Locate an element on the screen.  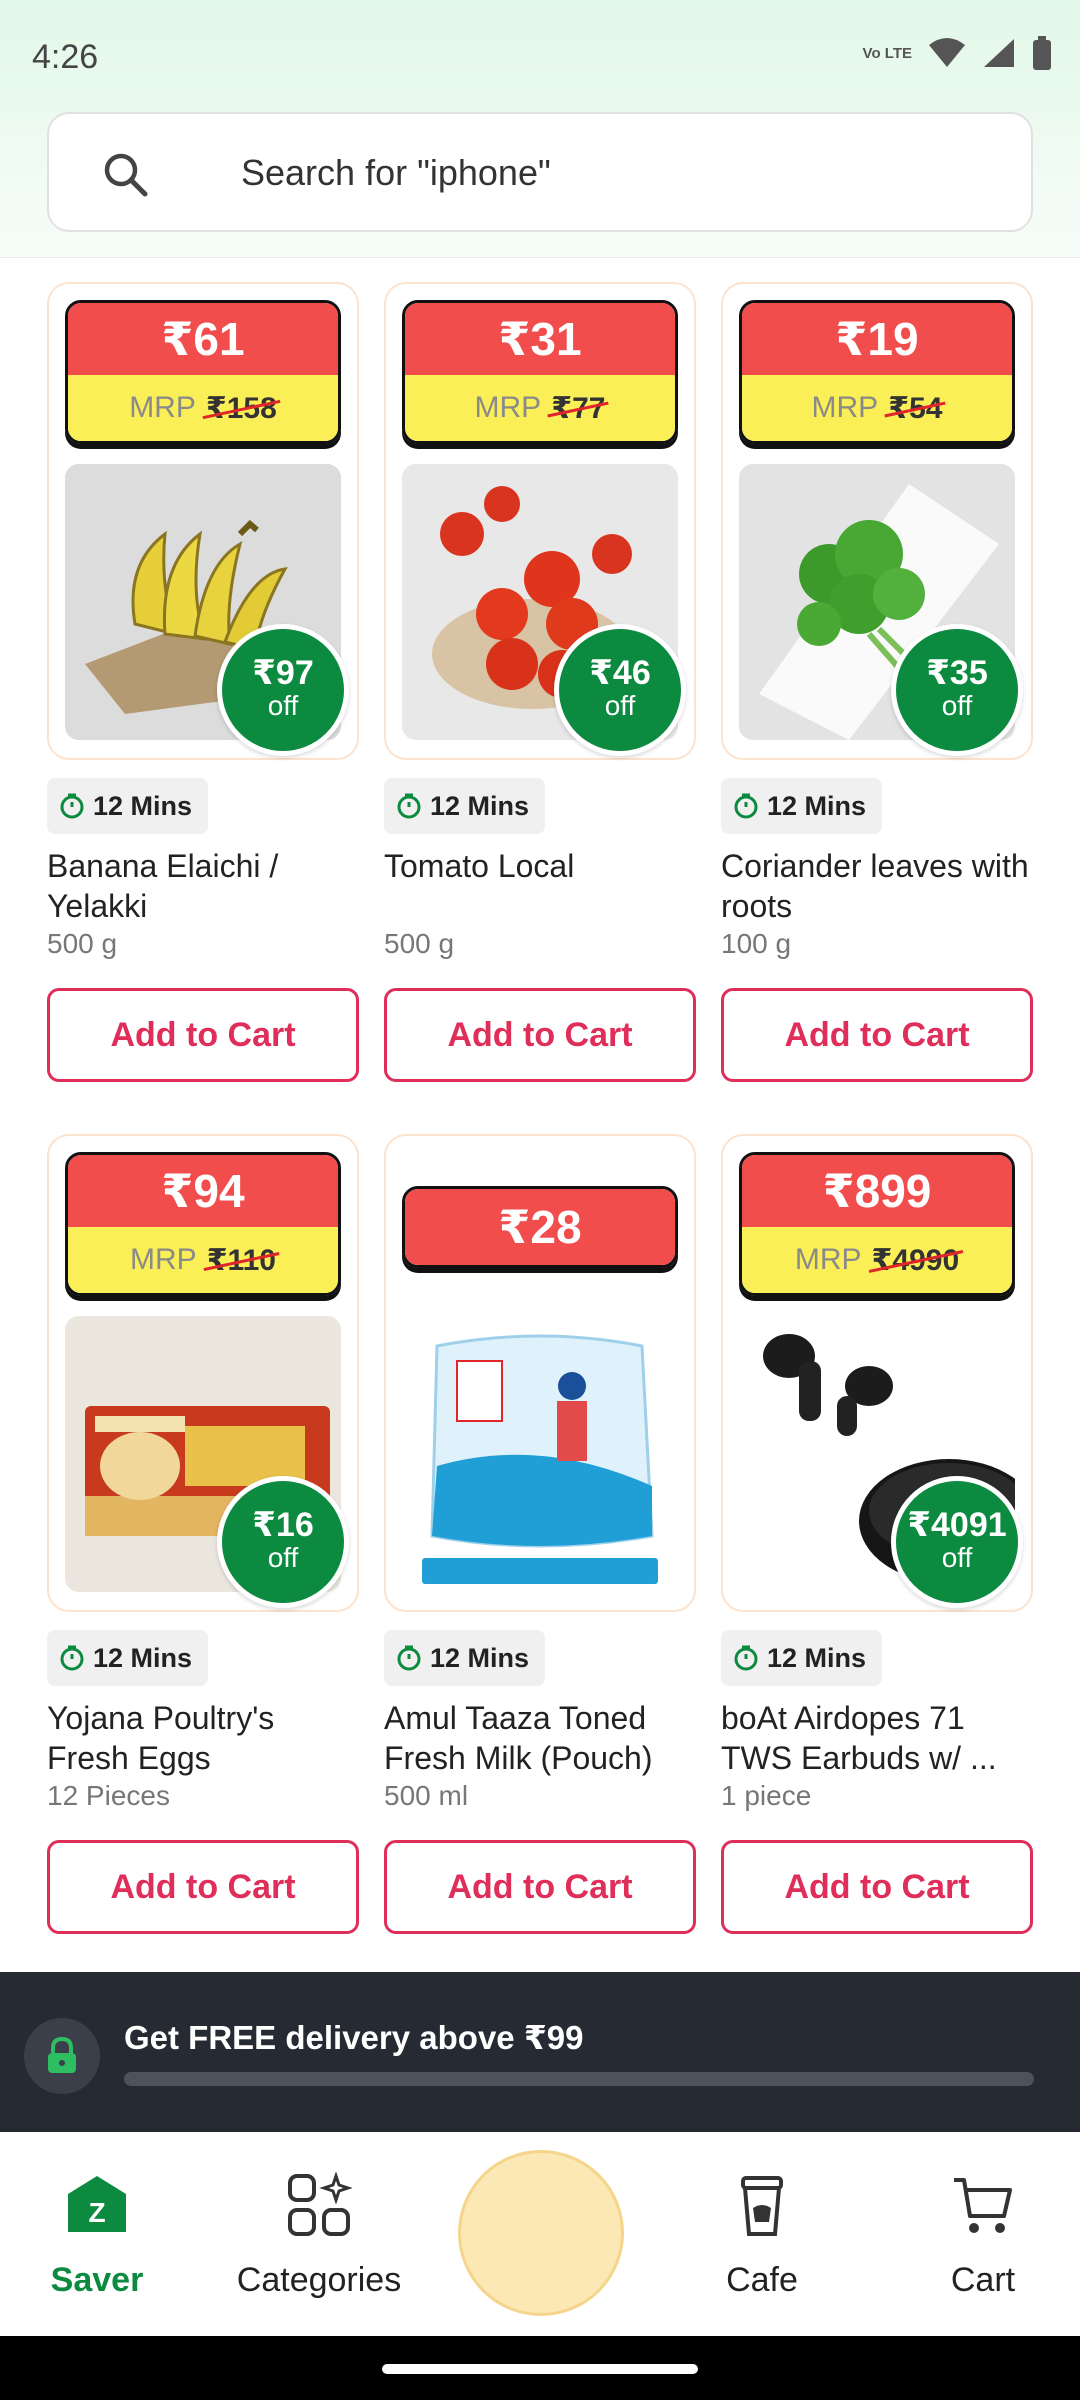
discount-amount: ₹97 is located at coordinates (283, 673).